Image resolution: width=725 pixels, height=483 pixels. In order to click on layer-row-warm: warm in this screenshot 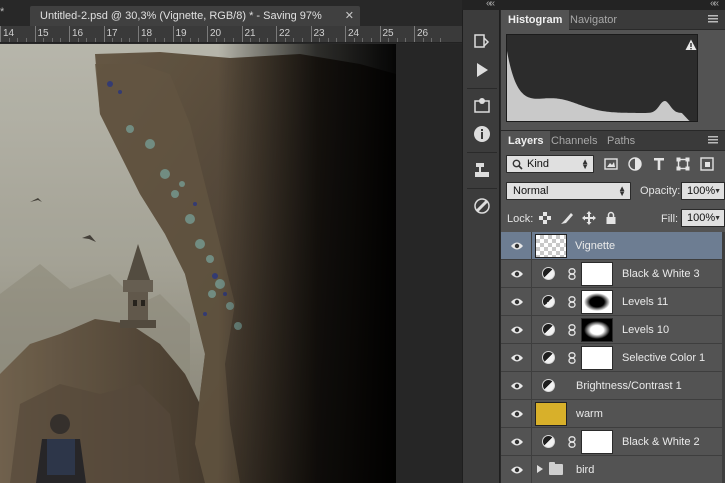, I will do `click(613, 414)`.